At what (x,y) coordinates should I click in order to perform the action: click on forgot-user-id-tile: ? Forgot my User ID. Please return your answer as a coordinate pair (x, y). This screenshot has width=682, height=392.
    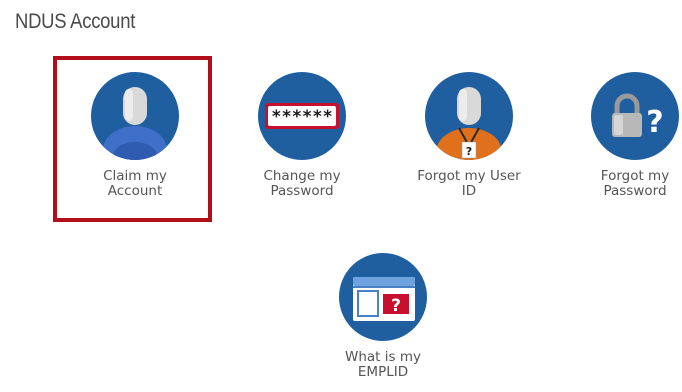
    Looking at the image, I should click on (469, 135).